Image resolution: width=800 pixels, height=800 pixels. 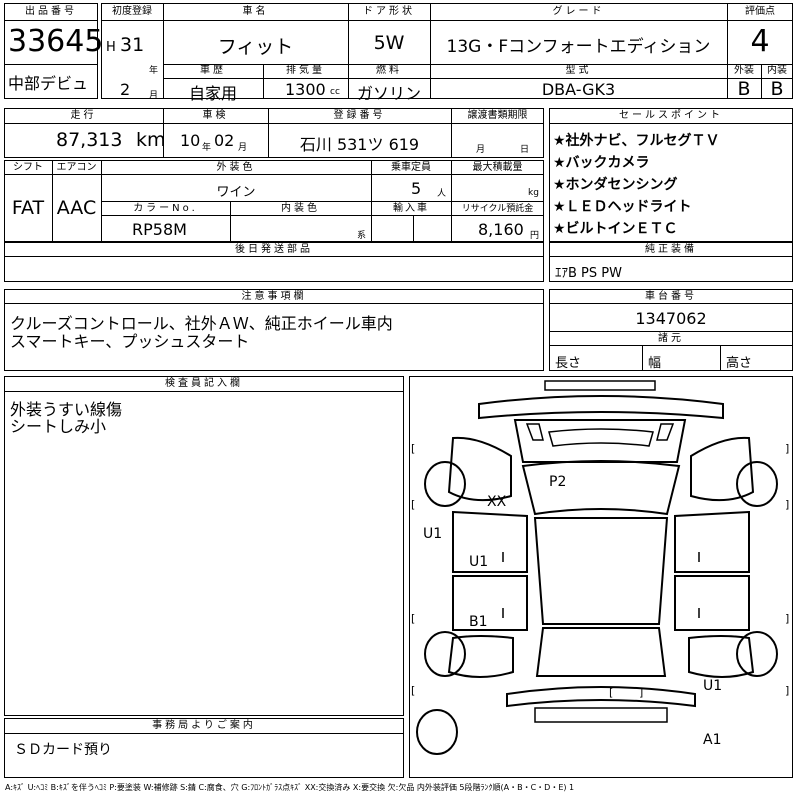 I want to click on recycle-unit: 円, so click(x=535, y=236).